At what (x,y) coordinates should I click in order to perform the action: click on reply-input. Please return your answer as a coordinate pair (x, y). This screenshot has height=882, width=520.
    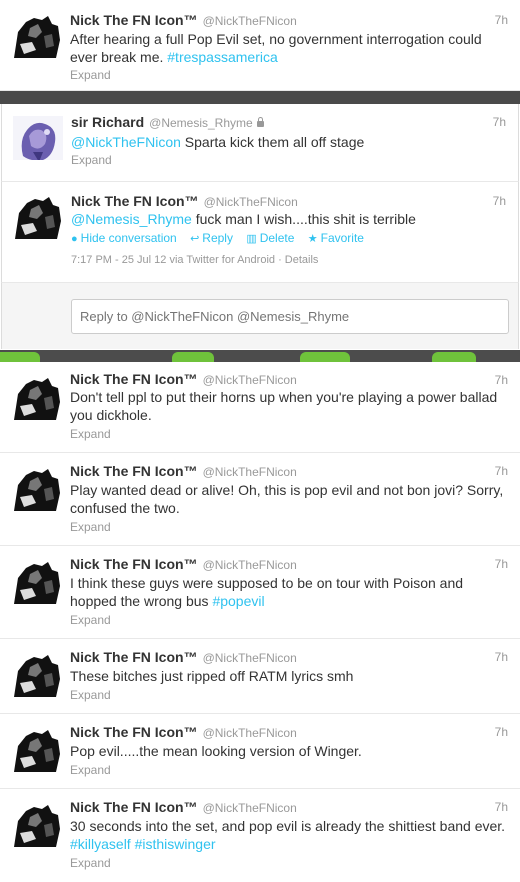
    Looking at the image, I should click on (290, 316).